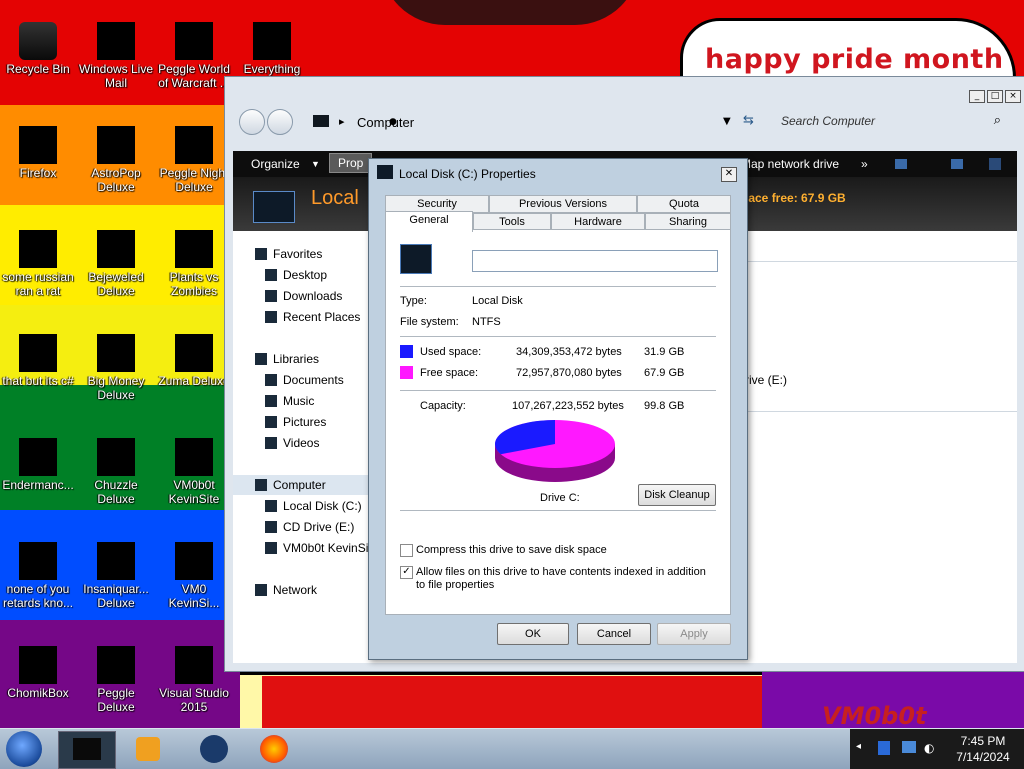 The width and height of the screenshot is (1024, 769). What do you see at coordinates (351, 163) in the screenshot?
I see `properties-button: Prop` at bounding box center [351, 163].